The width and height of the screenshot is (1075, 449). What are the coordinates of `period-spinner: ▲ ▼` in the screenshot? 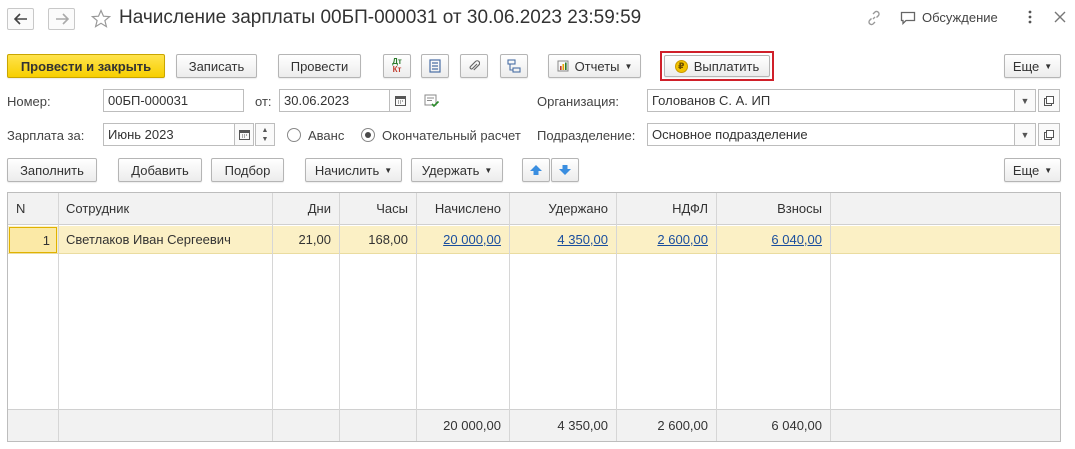 It's located at (265, 134).